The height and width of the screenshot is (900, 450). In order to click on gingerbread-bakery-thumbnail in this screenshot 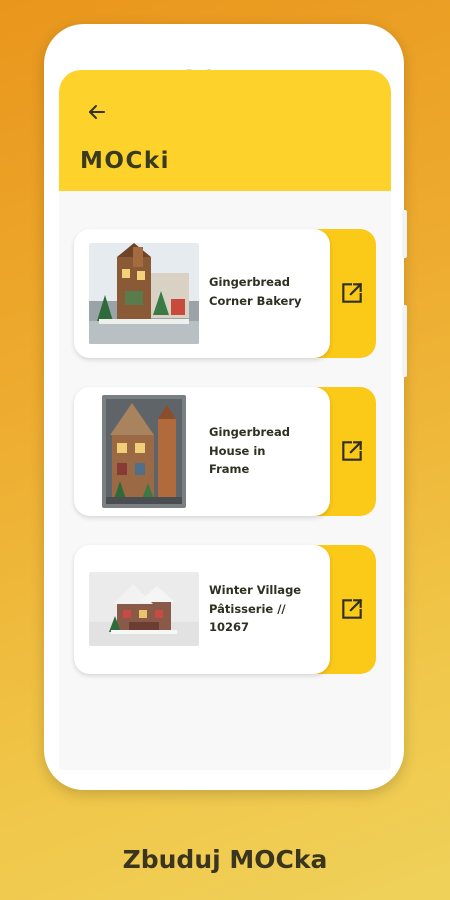, I will do `click(144, 293)`.